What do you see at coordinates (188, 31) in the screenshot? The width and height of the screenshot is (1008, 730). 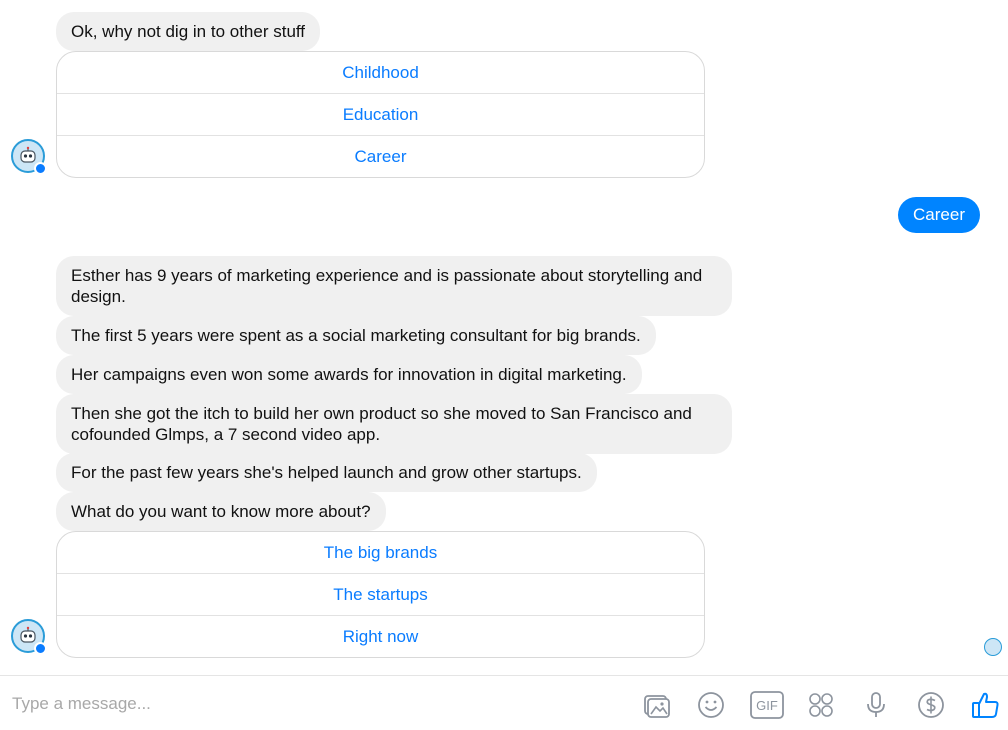 I see `bot-message: Ok, why not dig in to other stuff` at bounding box center [188, 31].